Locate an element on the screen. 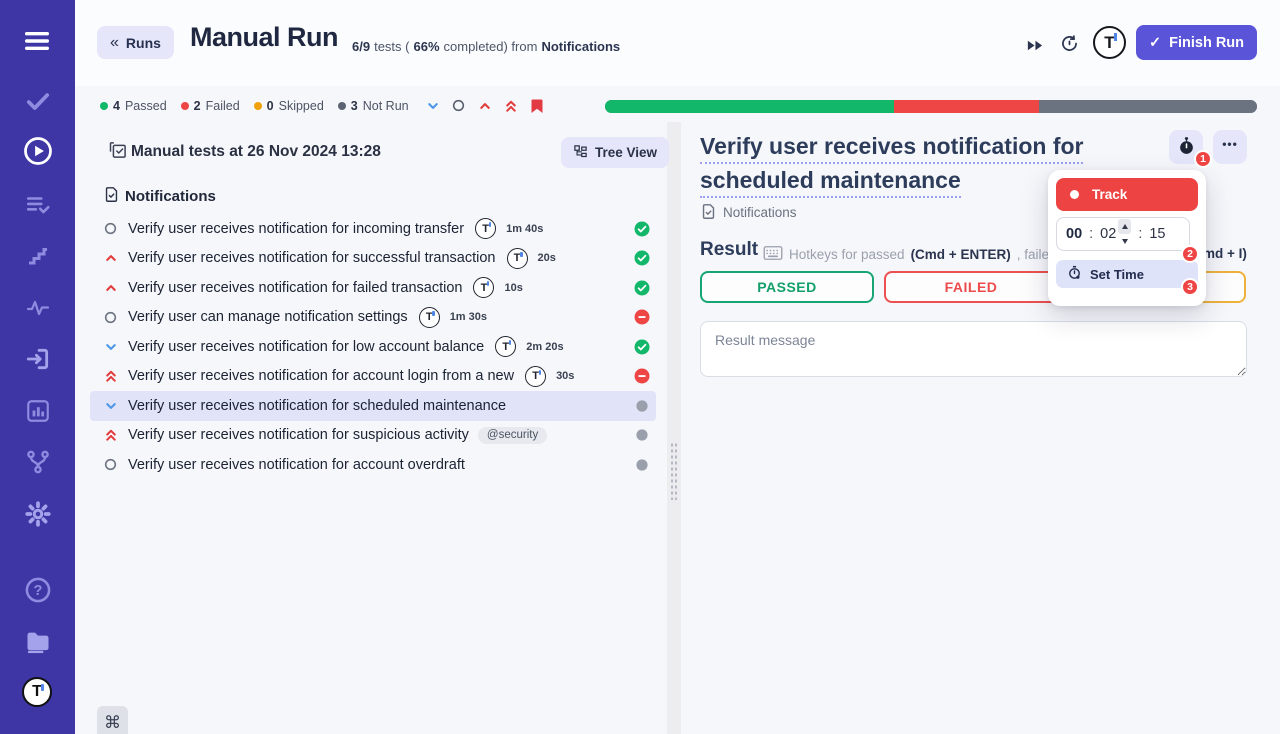 This screenshot has height=734, width=1280. hours-field: 00 is located at coordinates (1074, 234).